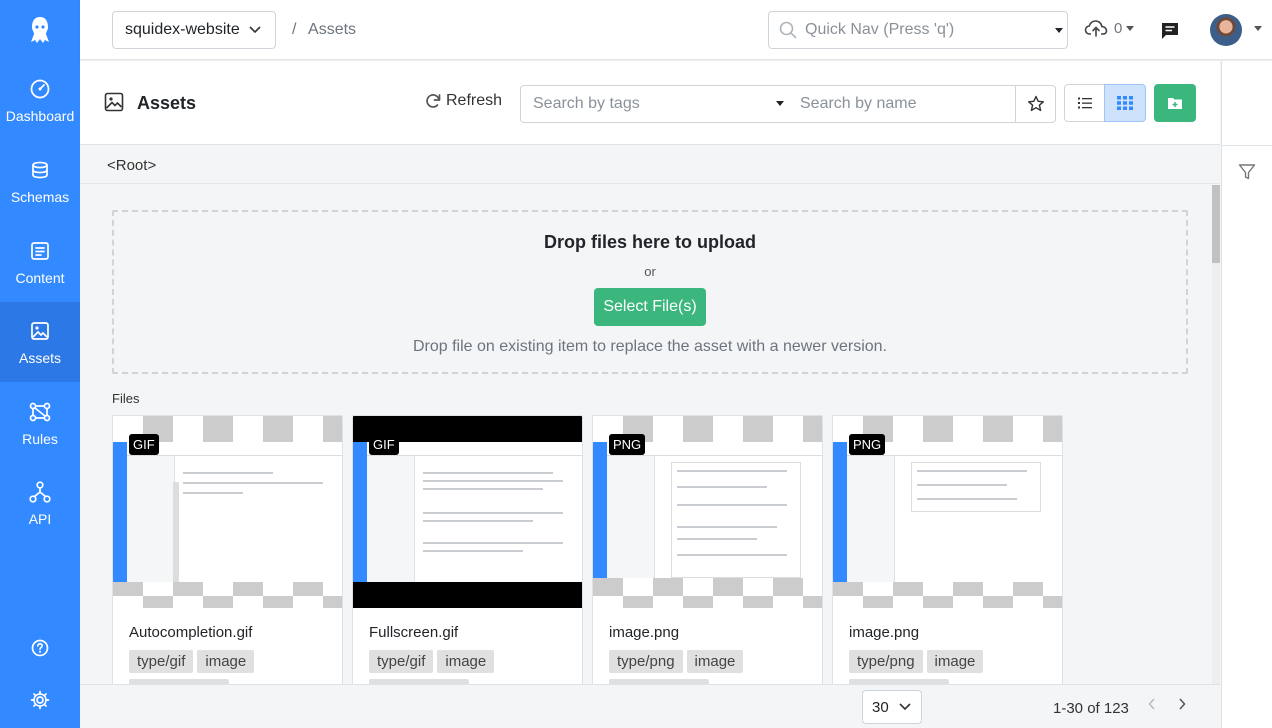 This screenshot has height=728, width=1272. I want to click on quicknav-search, so click(918, 30).